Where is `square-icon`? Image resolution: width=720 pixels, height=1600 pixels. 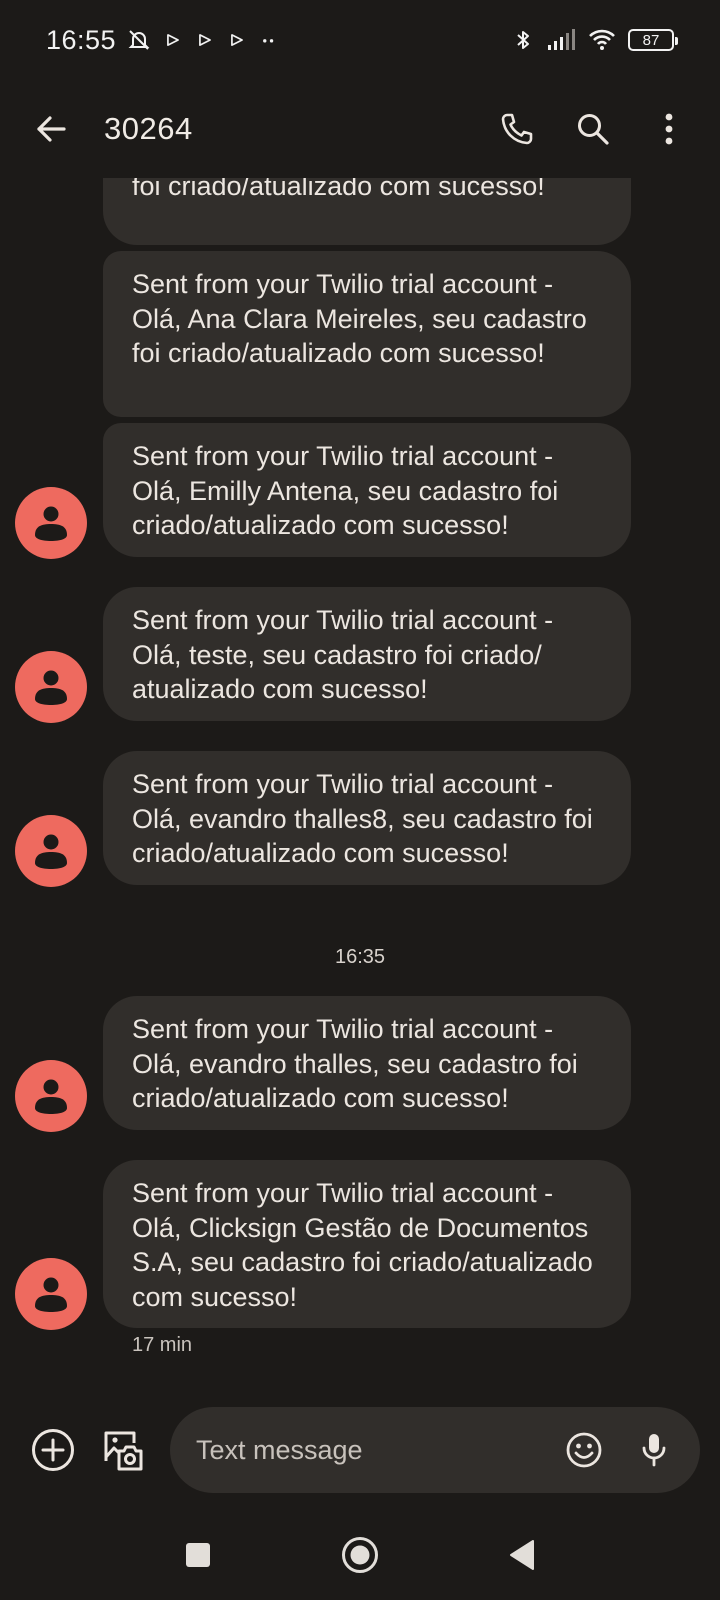
square-icon is located at coordinates (198, 1555).